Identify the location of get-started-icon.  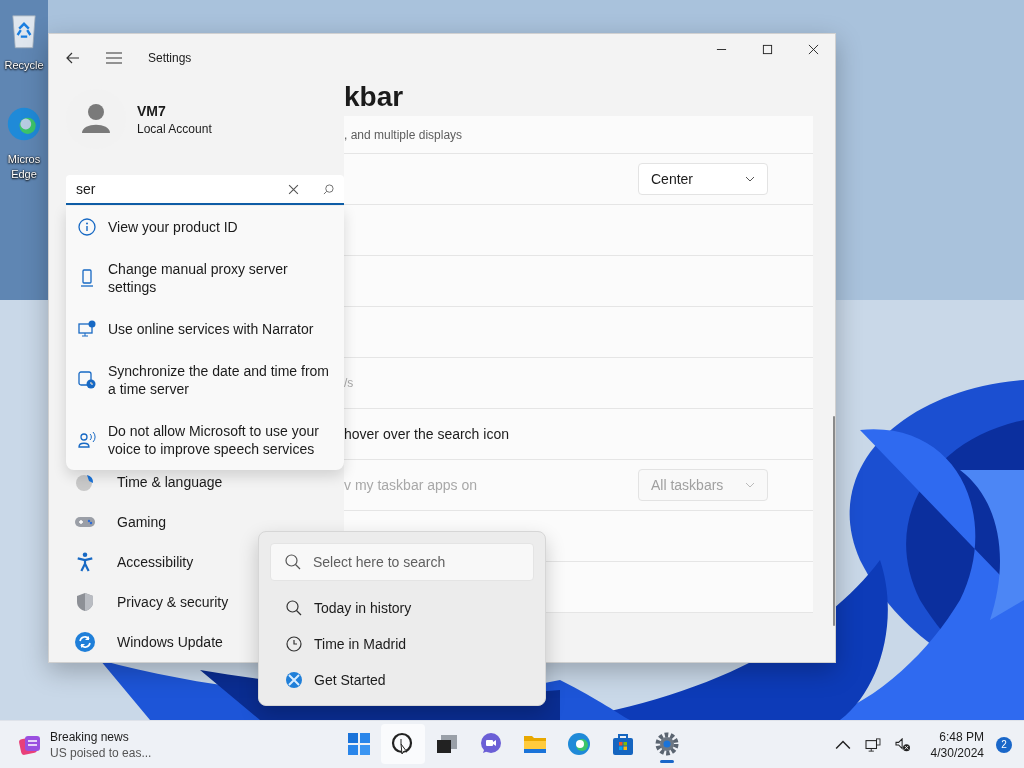
(294, 680).